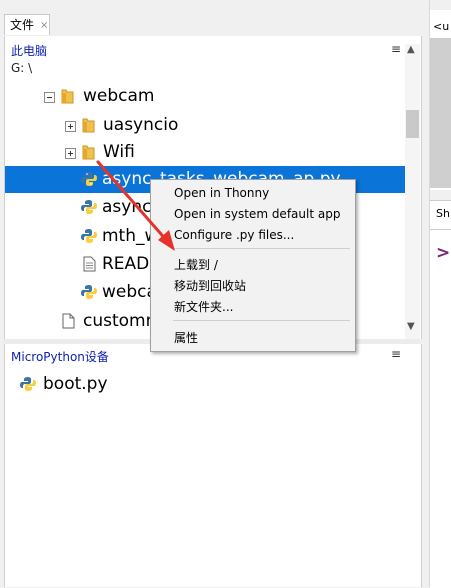 This screenshot has height=588, width=451. What do you see at coordinates (412, 191) in the screenshot?
I see `files-scrollbar: ▲ ▼` at bounding box center [412, 191].